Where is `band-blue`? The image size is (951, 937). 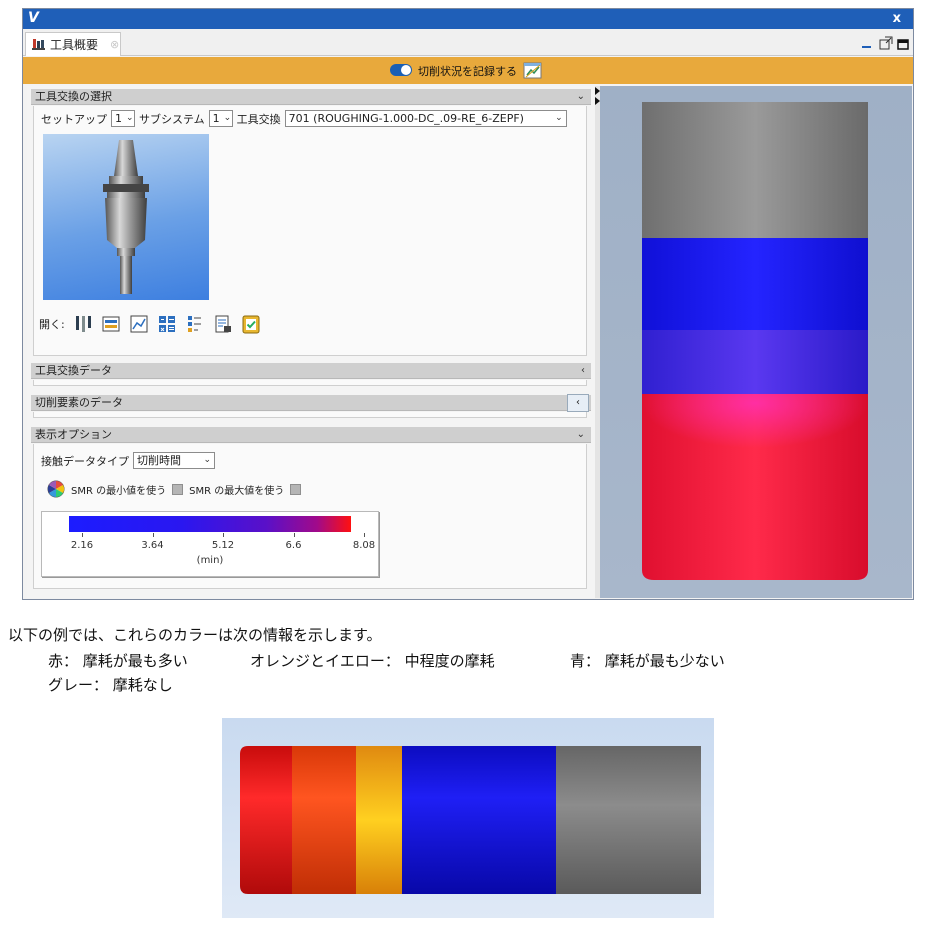 band-blue is located at coordinates (755, 284).